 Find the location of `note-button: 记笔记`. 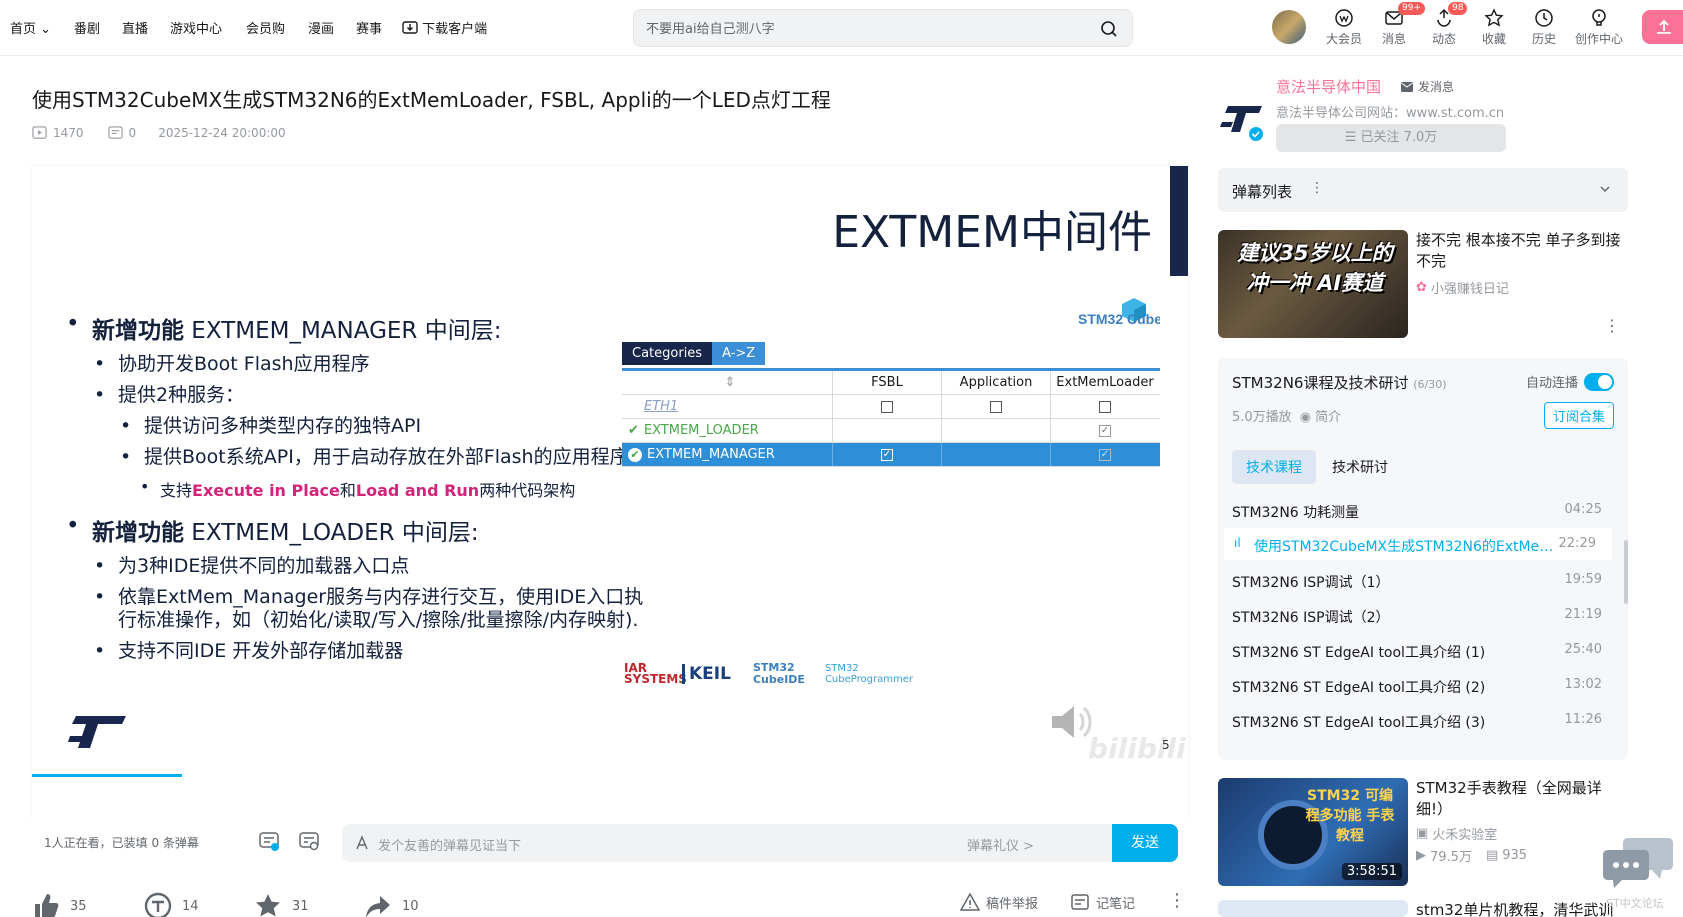

note-button: 记笔记 is located at coordinates (1102, 902).